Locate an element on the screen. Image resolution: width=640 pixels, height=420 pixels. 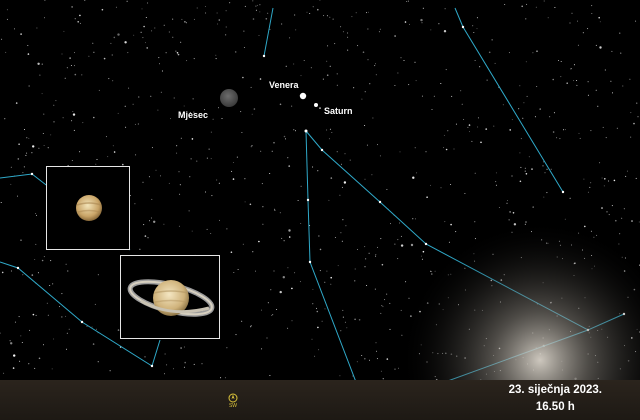
venus-planet-icon is located at coordinates (89, 208).